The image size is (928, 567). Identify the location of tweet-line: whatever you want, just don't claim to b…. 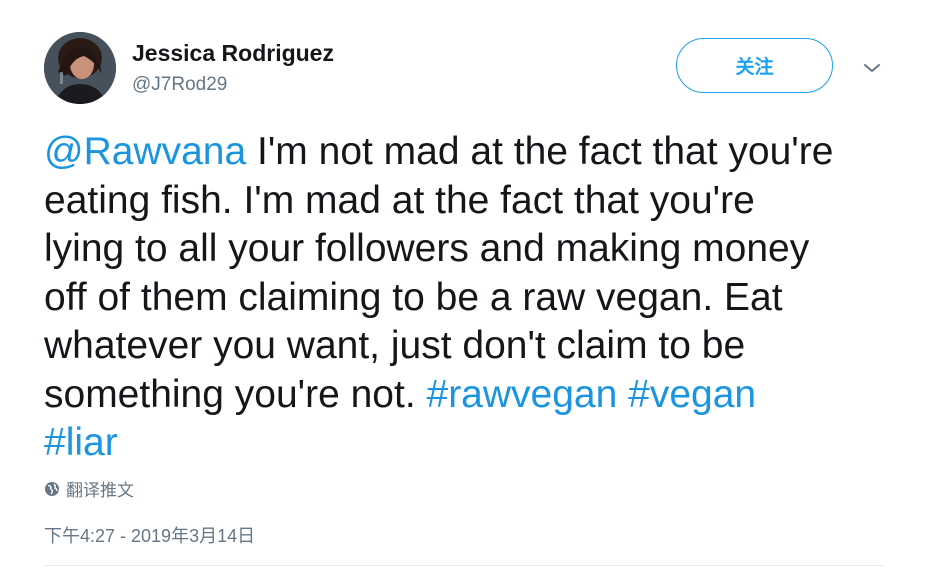
(395, 345).